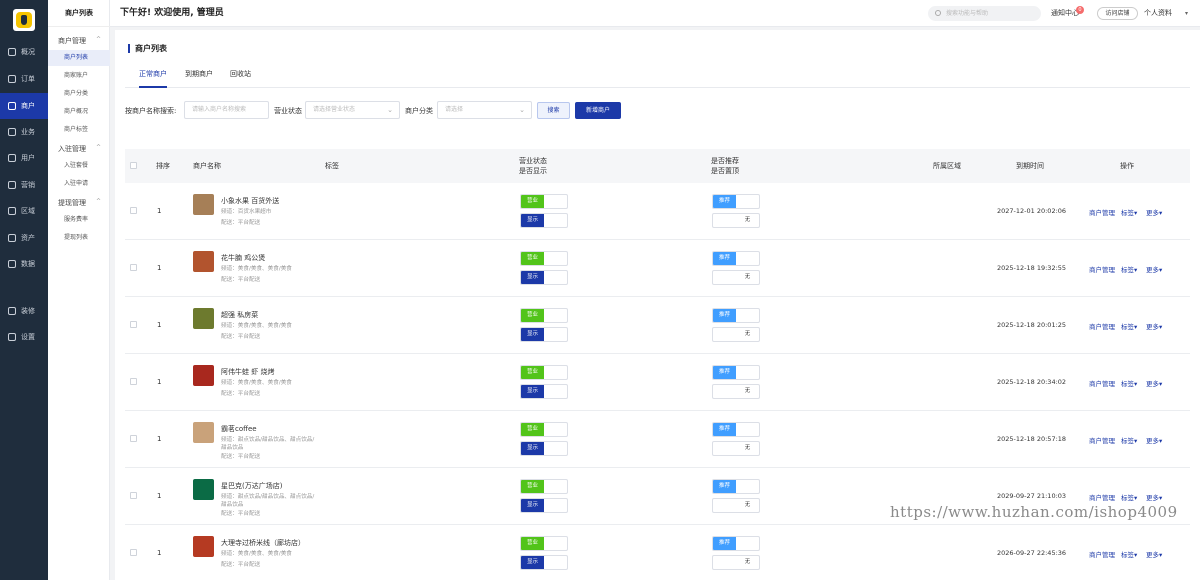  What do you see at coordinates (553, 110) in the screenshot?
I see `search-button: 搜索` at bounding box center [553, 110].